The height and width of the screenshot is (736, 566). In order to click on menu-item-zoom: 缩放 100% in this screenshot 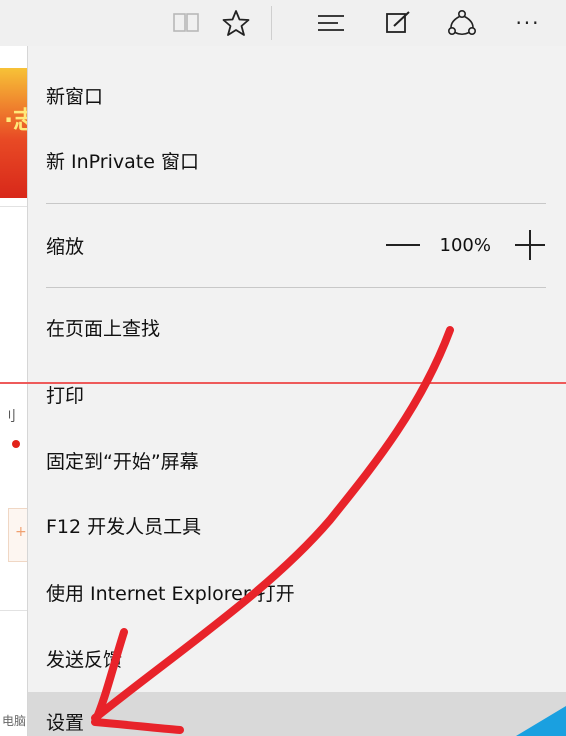, I will do `click(297, 245)`.